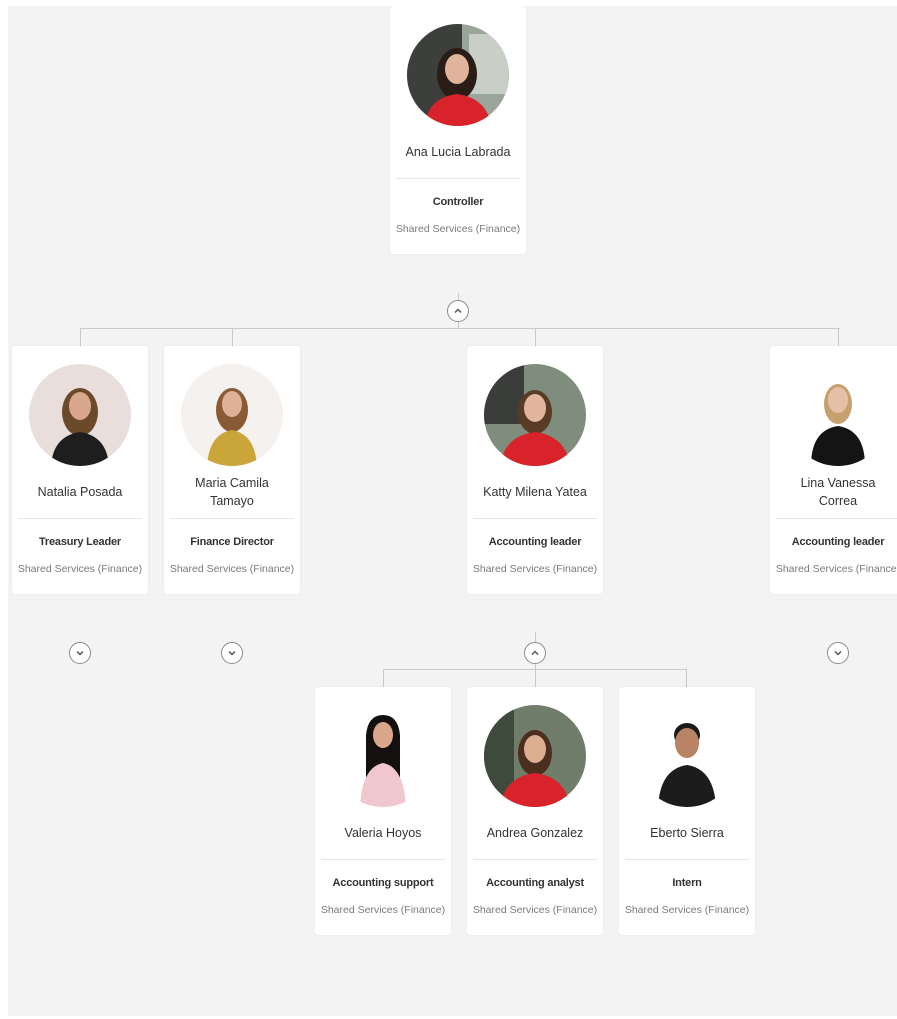 The image size is (897, 1019). I want to click on employee-role: Intern, so click(687, 883).